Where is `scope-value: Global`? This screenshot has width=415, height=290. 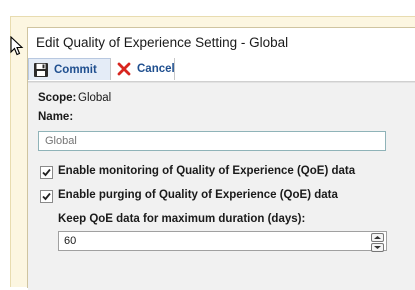
scope-value: Global is located at coordinates (95, 98).